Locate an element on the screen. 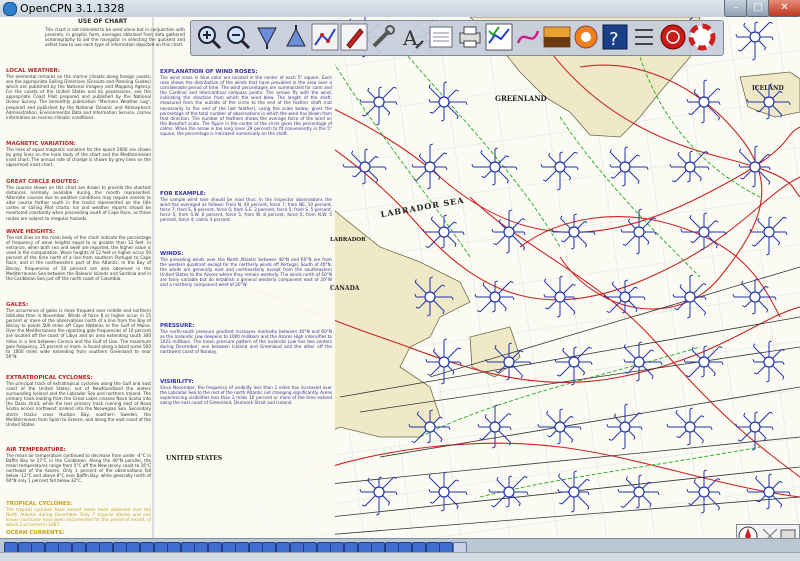 Image resolution: width=800 pixels, height=561 pixels. svg-text: A is located at coordinates (410, 38).